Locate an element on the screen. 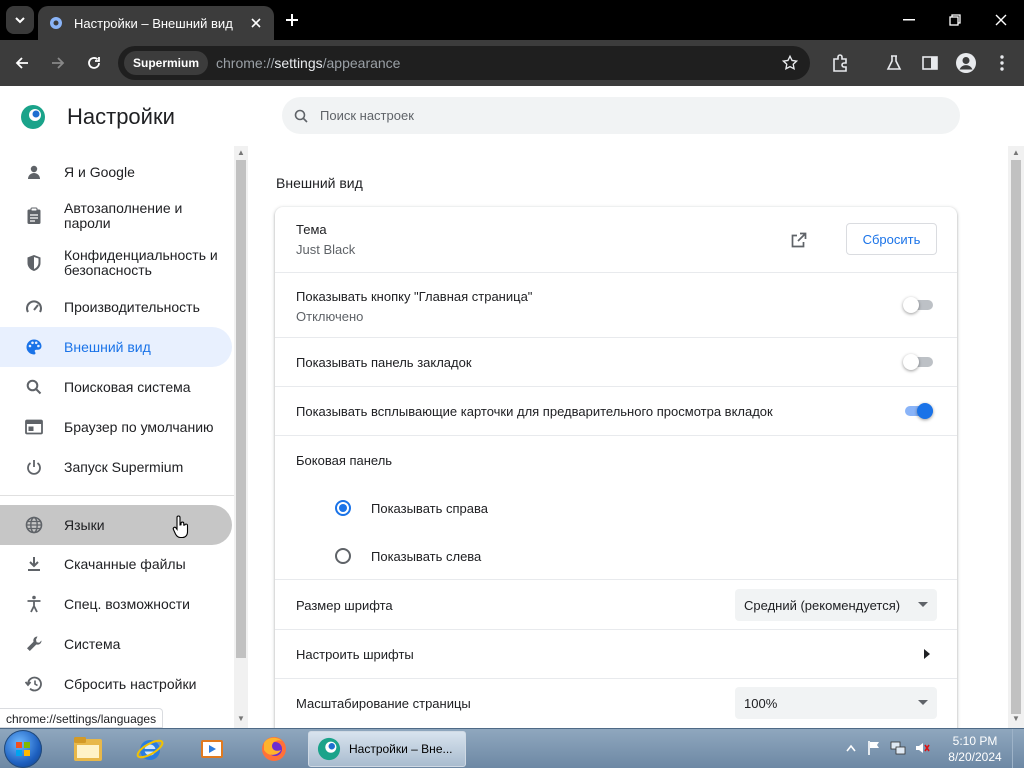 This screenshot has width=1024, height=768. hand-cursor-icon is located at coordinates (181, 527).